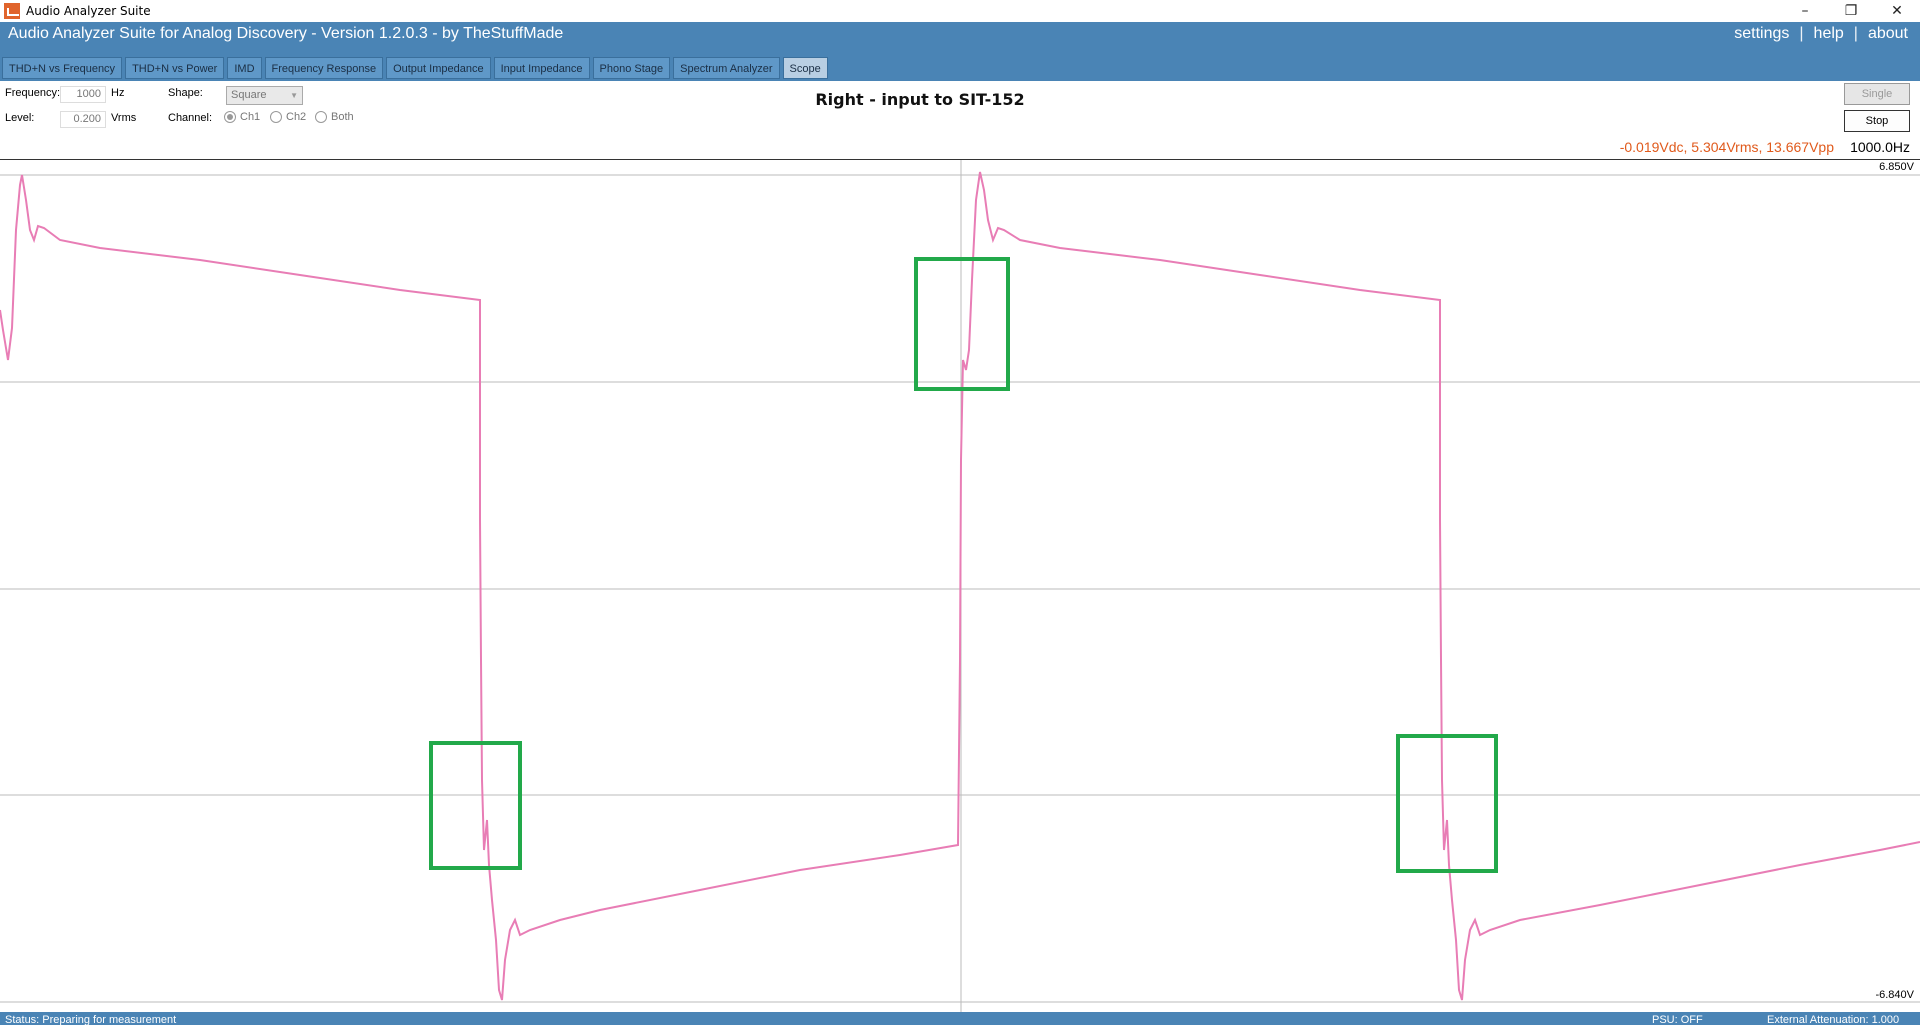  What do you see at coordinates (12, 11) in the screenshot?
I see `app-logo-icon` at bounding box center [12, 11].